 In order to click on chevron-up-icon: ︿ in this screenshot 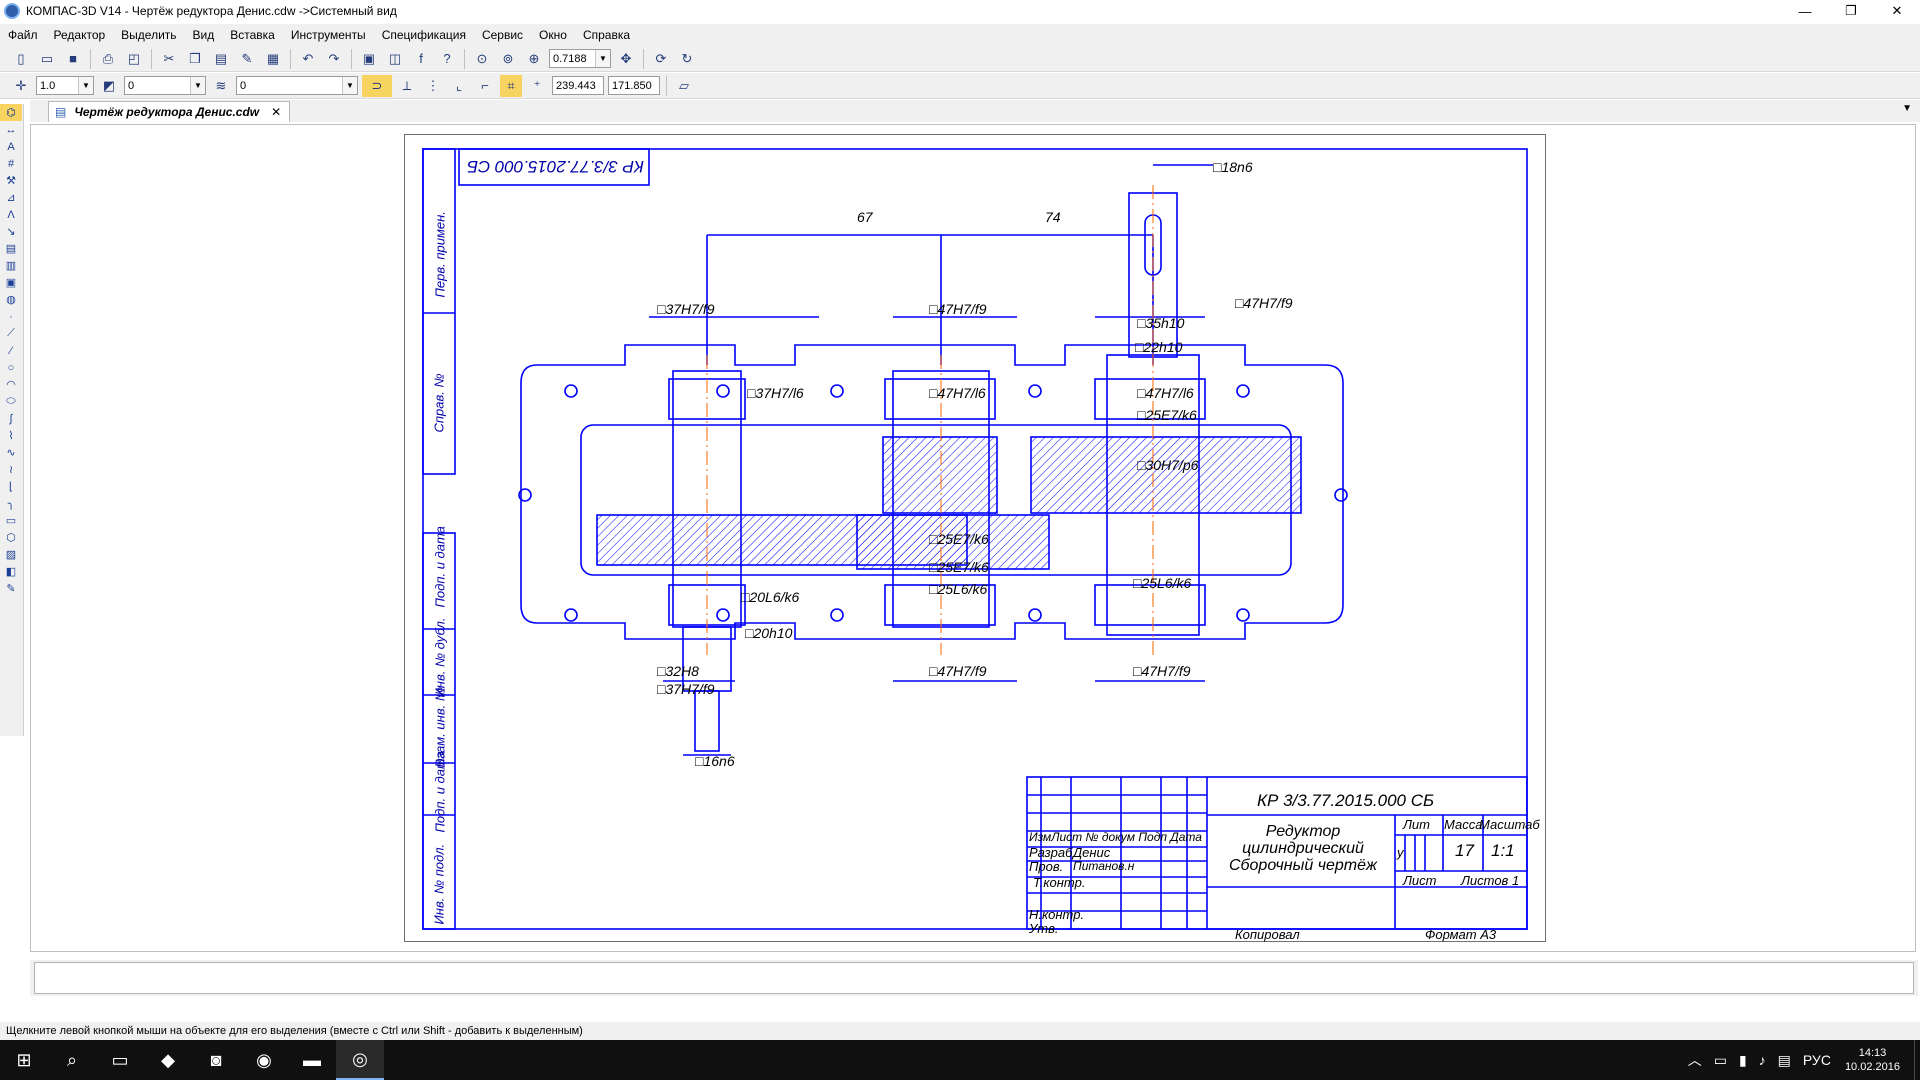, I will do `click(1695, 1060)`.